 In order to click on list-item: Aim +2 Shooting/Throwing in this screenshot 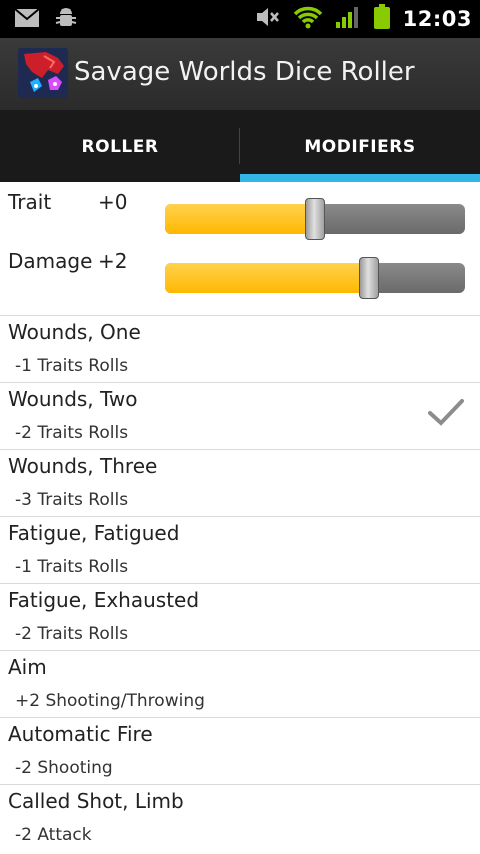, I will do `click(240, 683)`.